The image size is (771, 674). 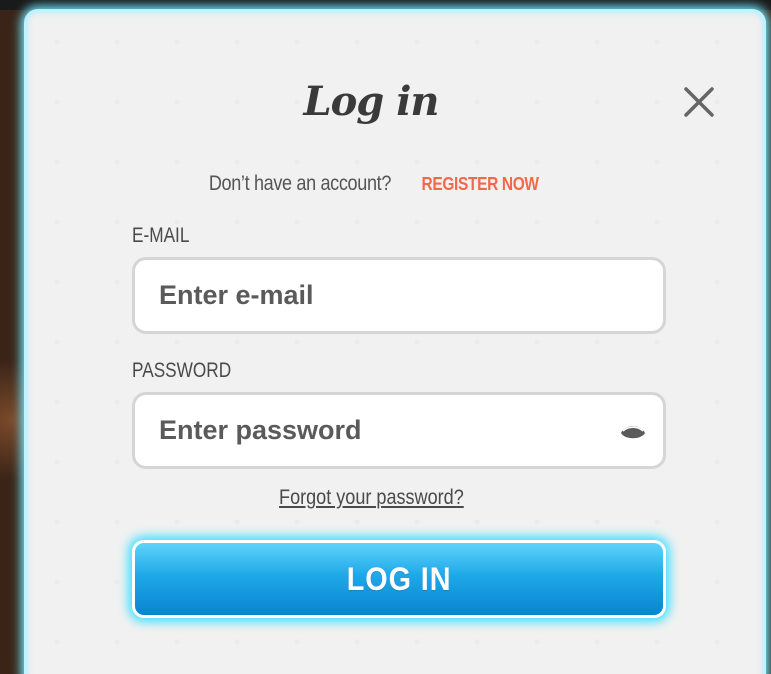 I want to click on password-field, so click(x=399, y=430).